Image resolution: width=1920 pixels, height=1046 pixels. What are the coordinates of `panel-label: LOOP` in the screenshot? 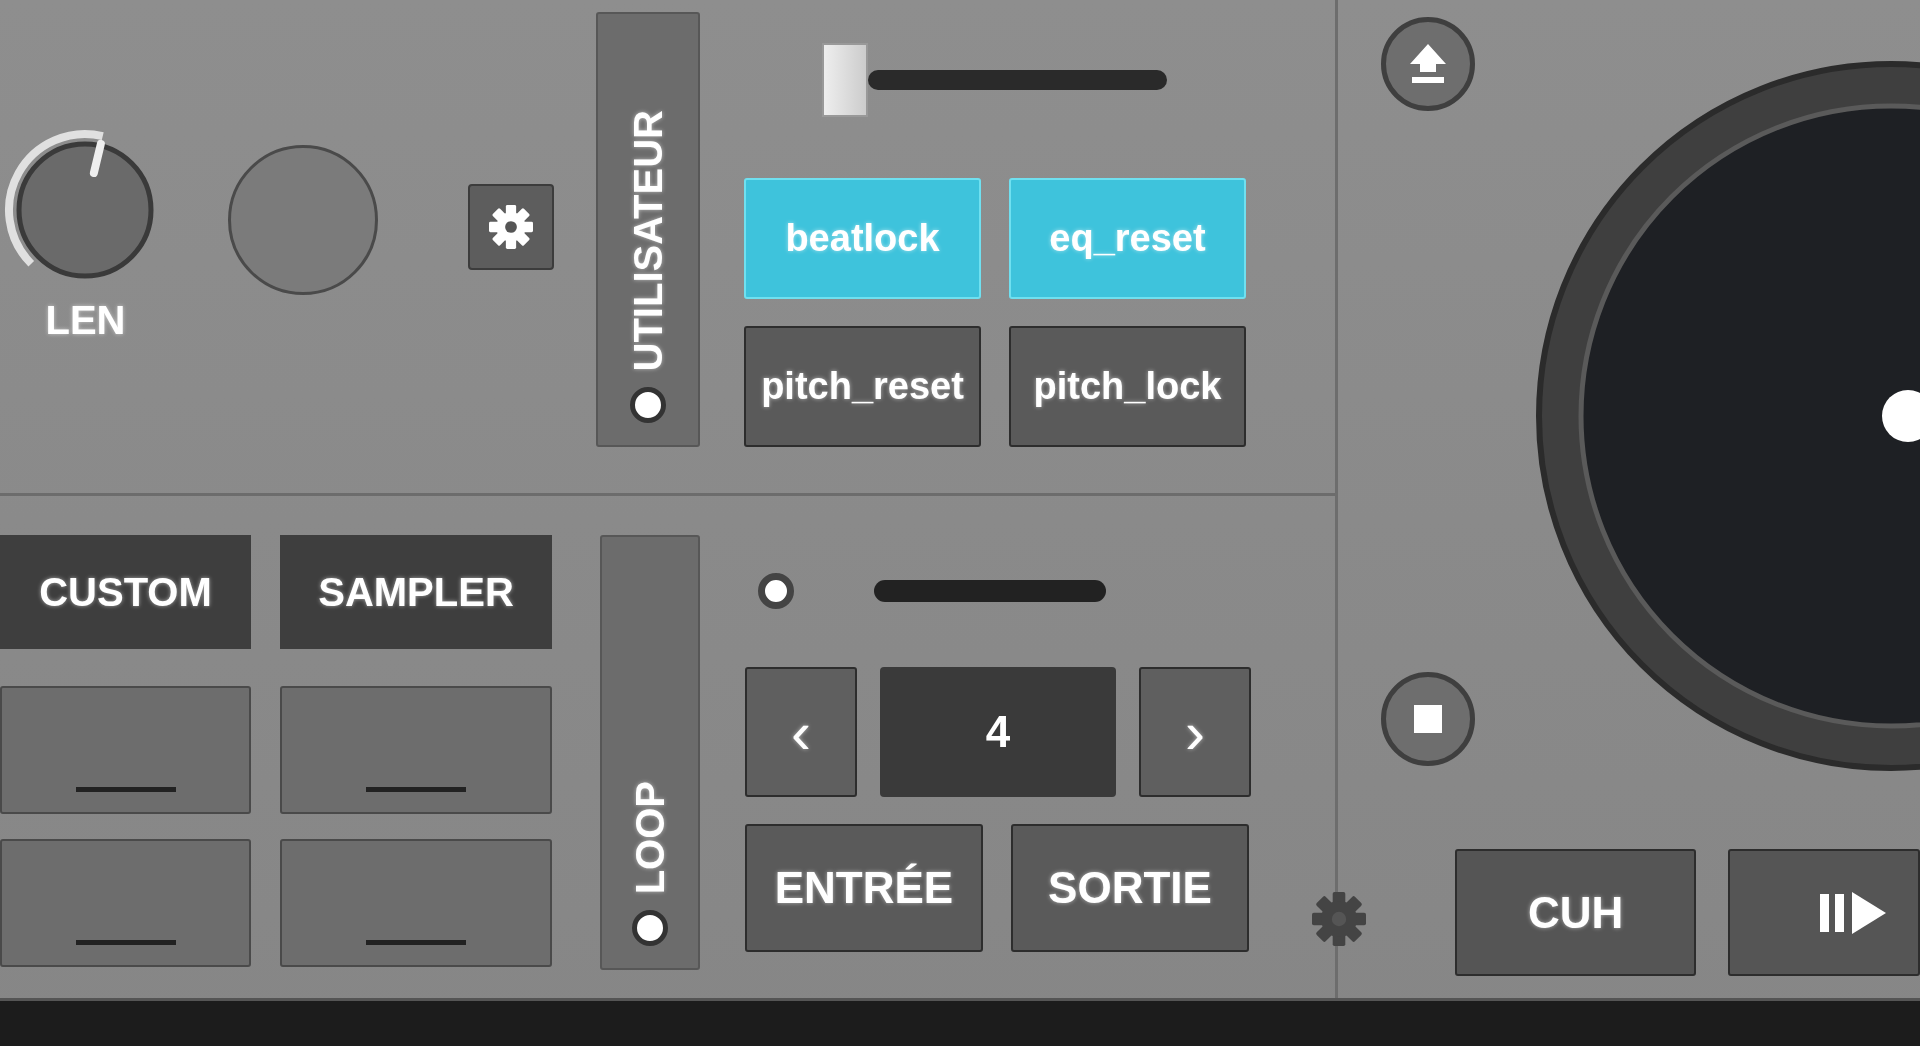 It's located at (650, 837).